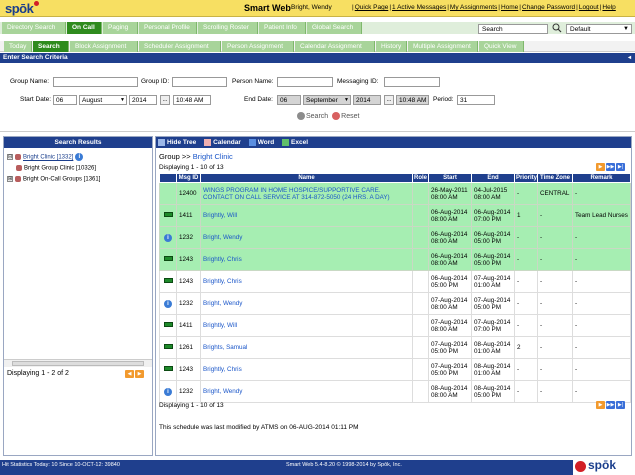 This screenshot has width=635, height=475. Describe the element at coordinates (192, 100) in the screenshot. I see `start-time-input: 10:48 AM` at that location.